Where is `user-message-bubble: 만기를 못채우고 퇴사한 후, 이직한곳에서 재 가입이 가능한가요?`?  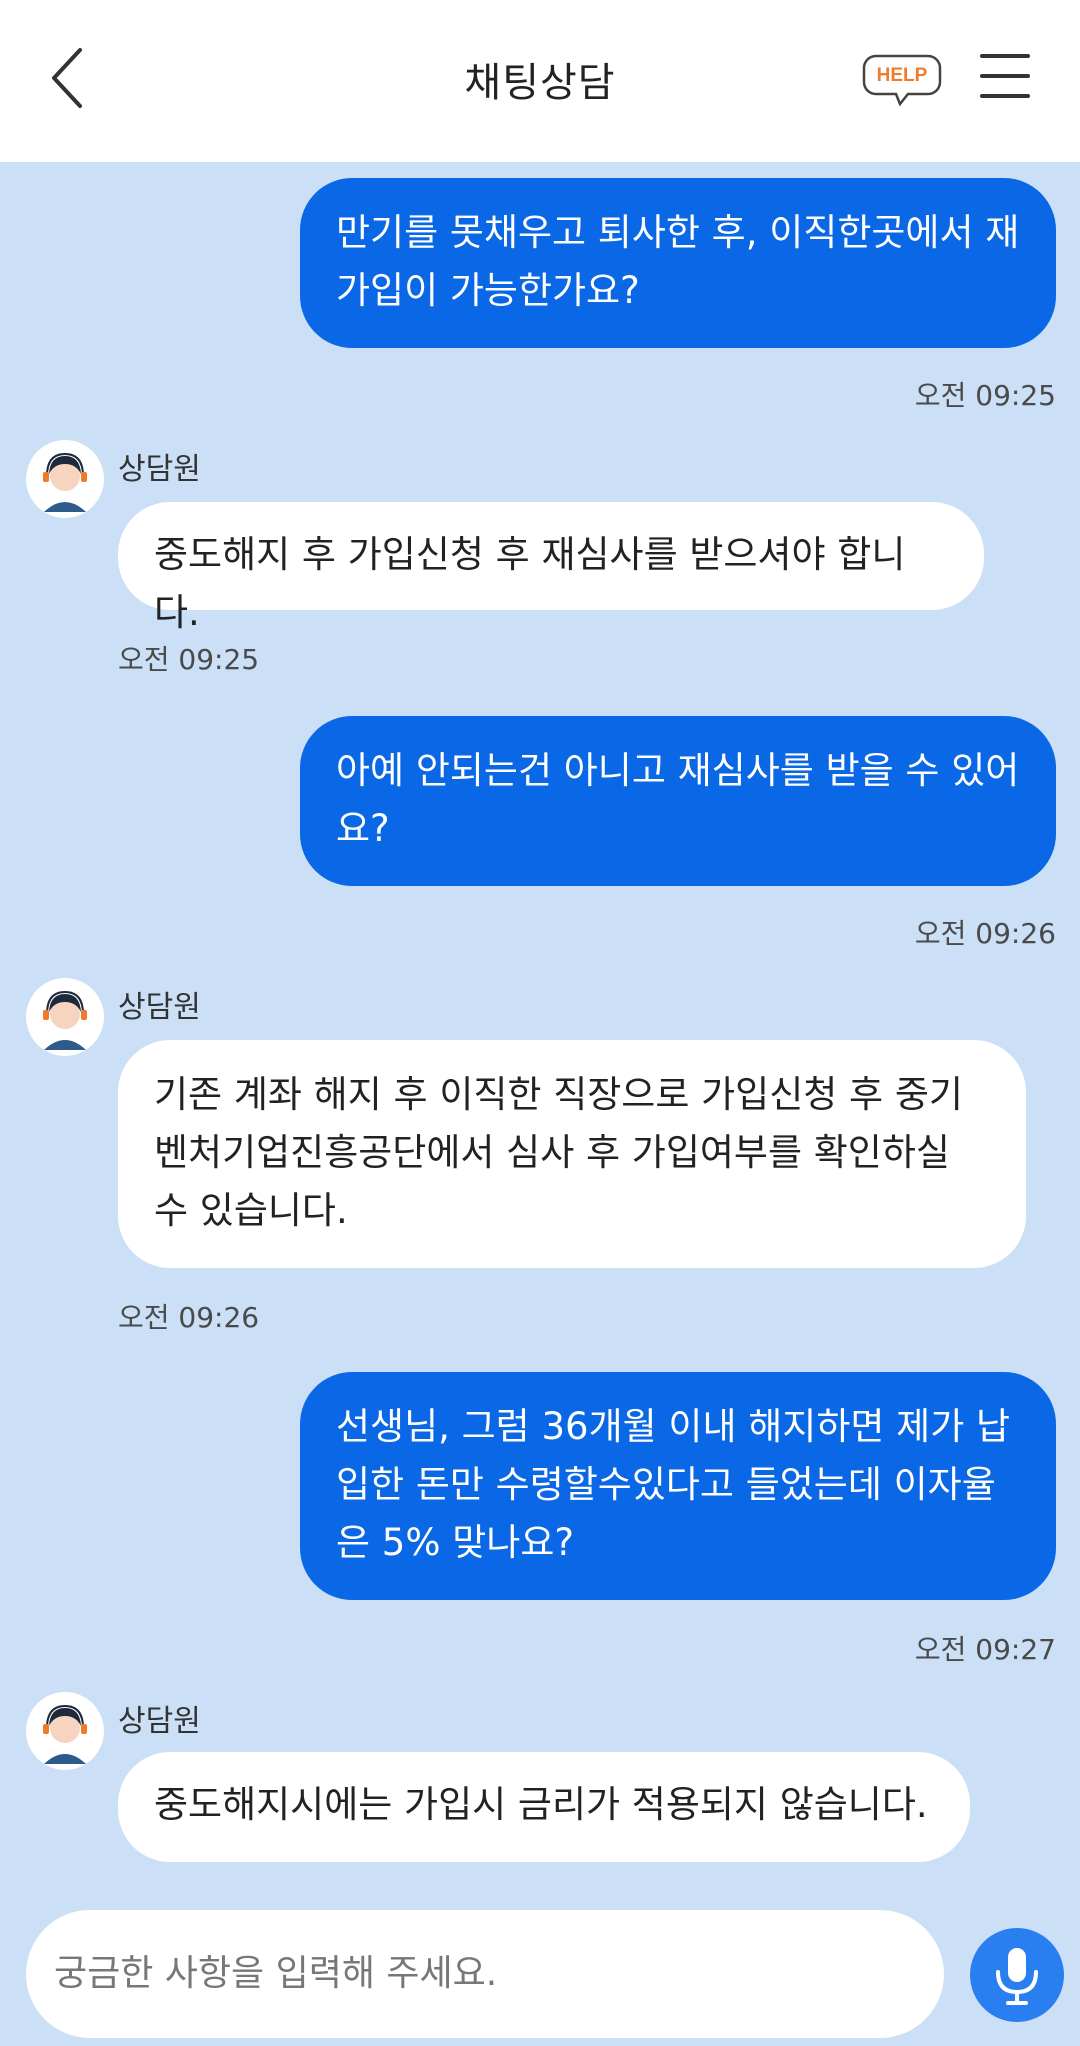
user-message-bubble: 만기를 못채우고 퇴사한 후, 이직한곳에서 재 가입이 가능한가요? is located at coordinates (678, 263).